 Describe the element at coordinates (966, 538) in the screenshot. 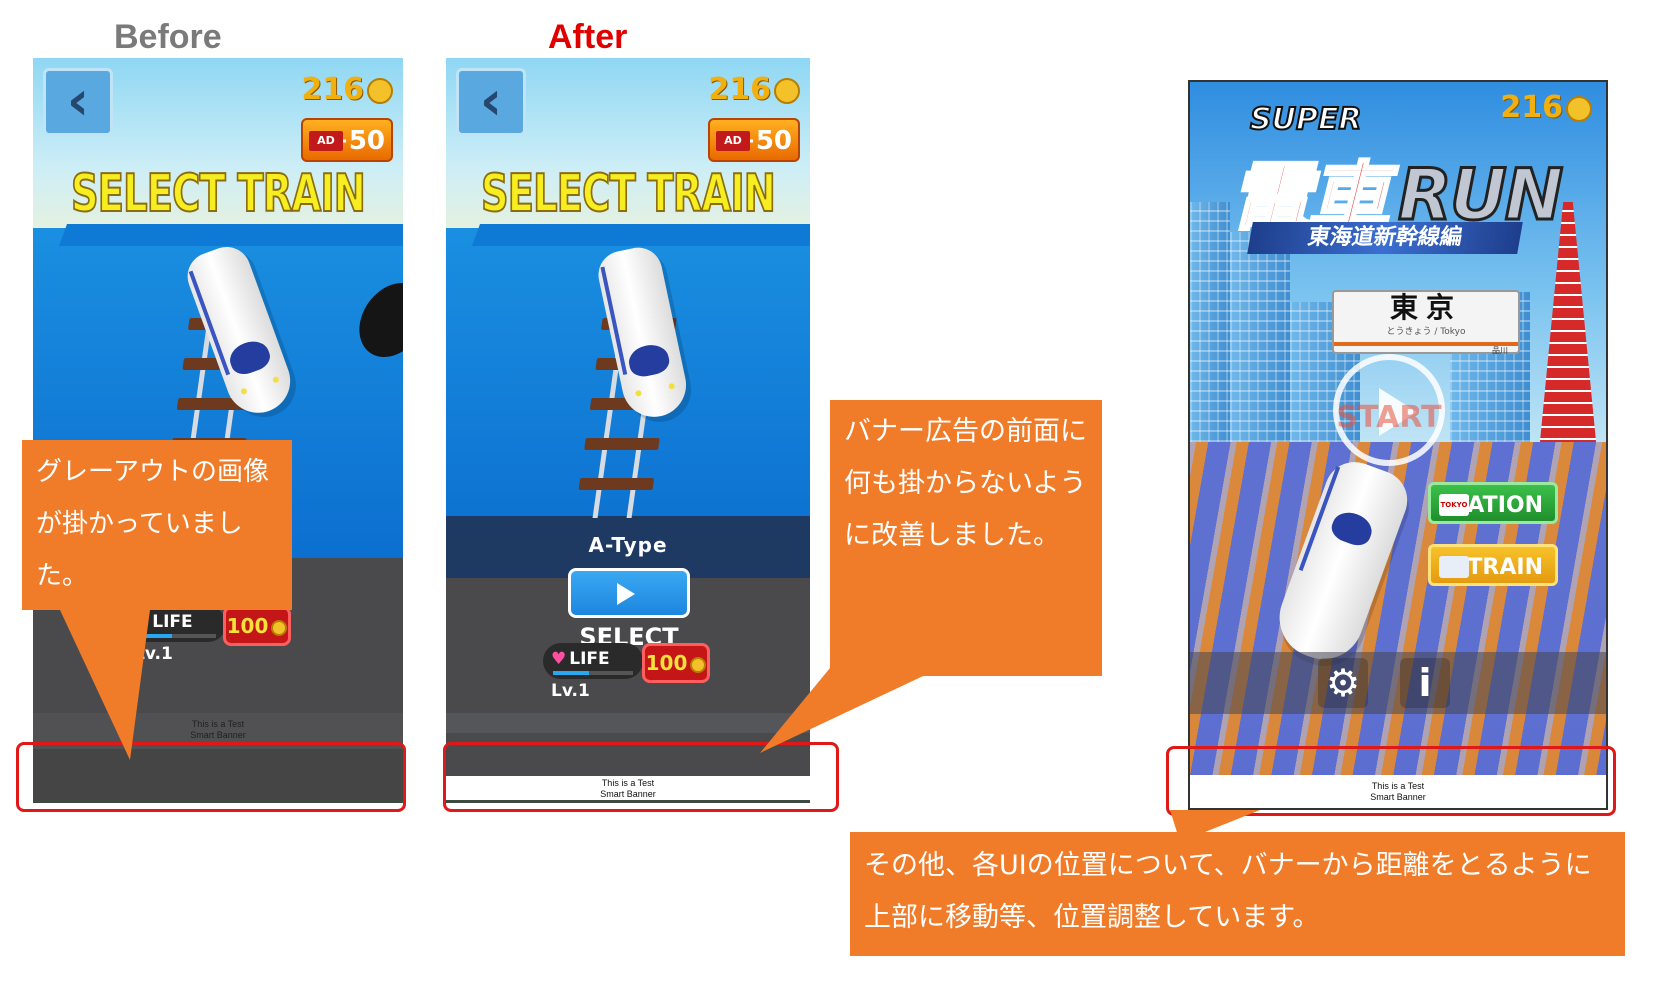

I see `after-callout: バナー広告の前面に何も掛からないように改善しました。` at that location.